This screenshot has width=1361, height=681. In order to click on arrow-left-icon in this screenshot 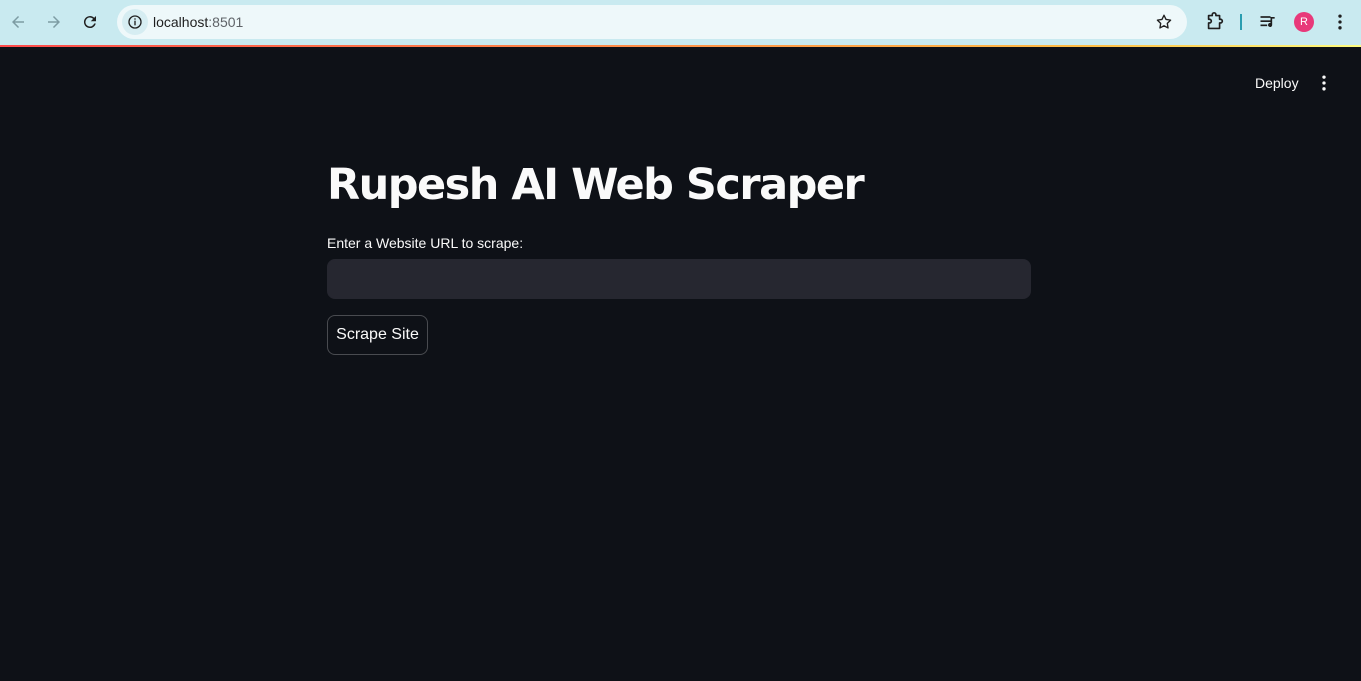, I will do `click(18, 22)`.